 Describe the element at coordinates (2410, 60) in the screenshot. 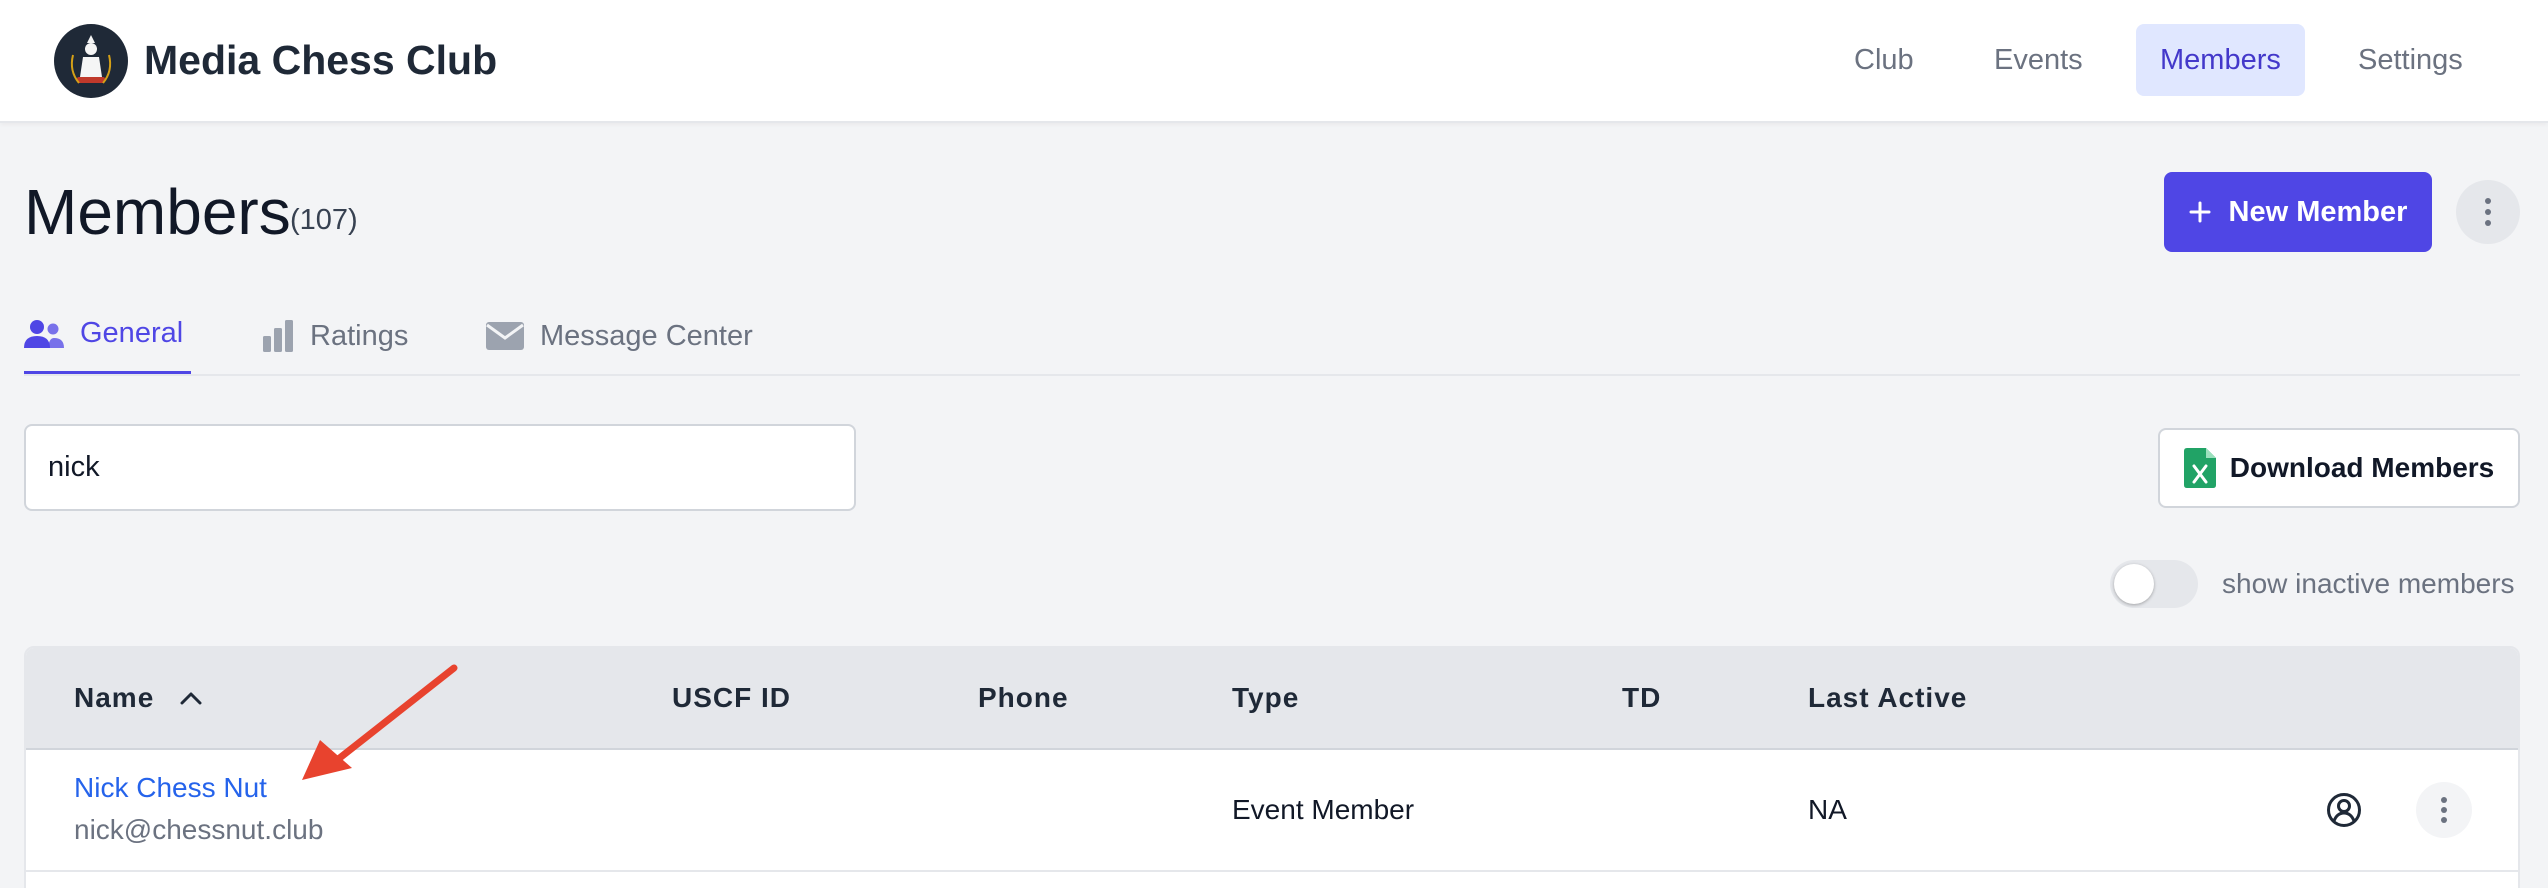

I see `nav-settings: Settings` at that location.